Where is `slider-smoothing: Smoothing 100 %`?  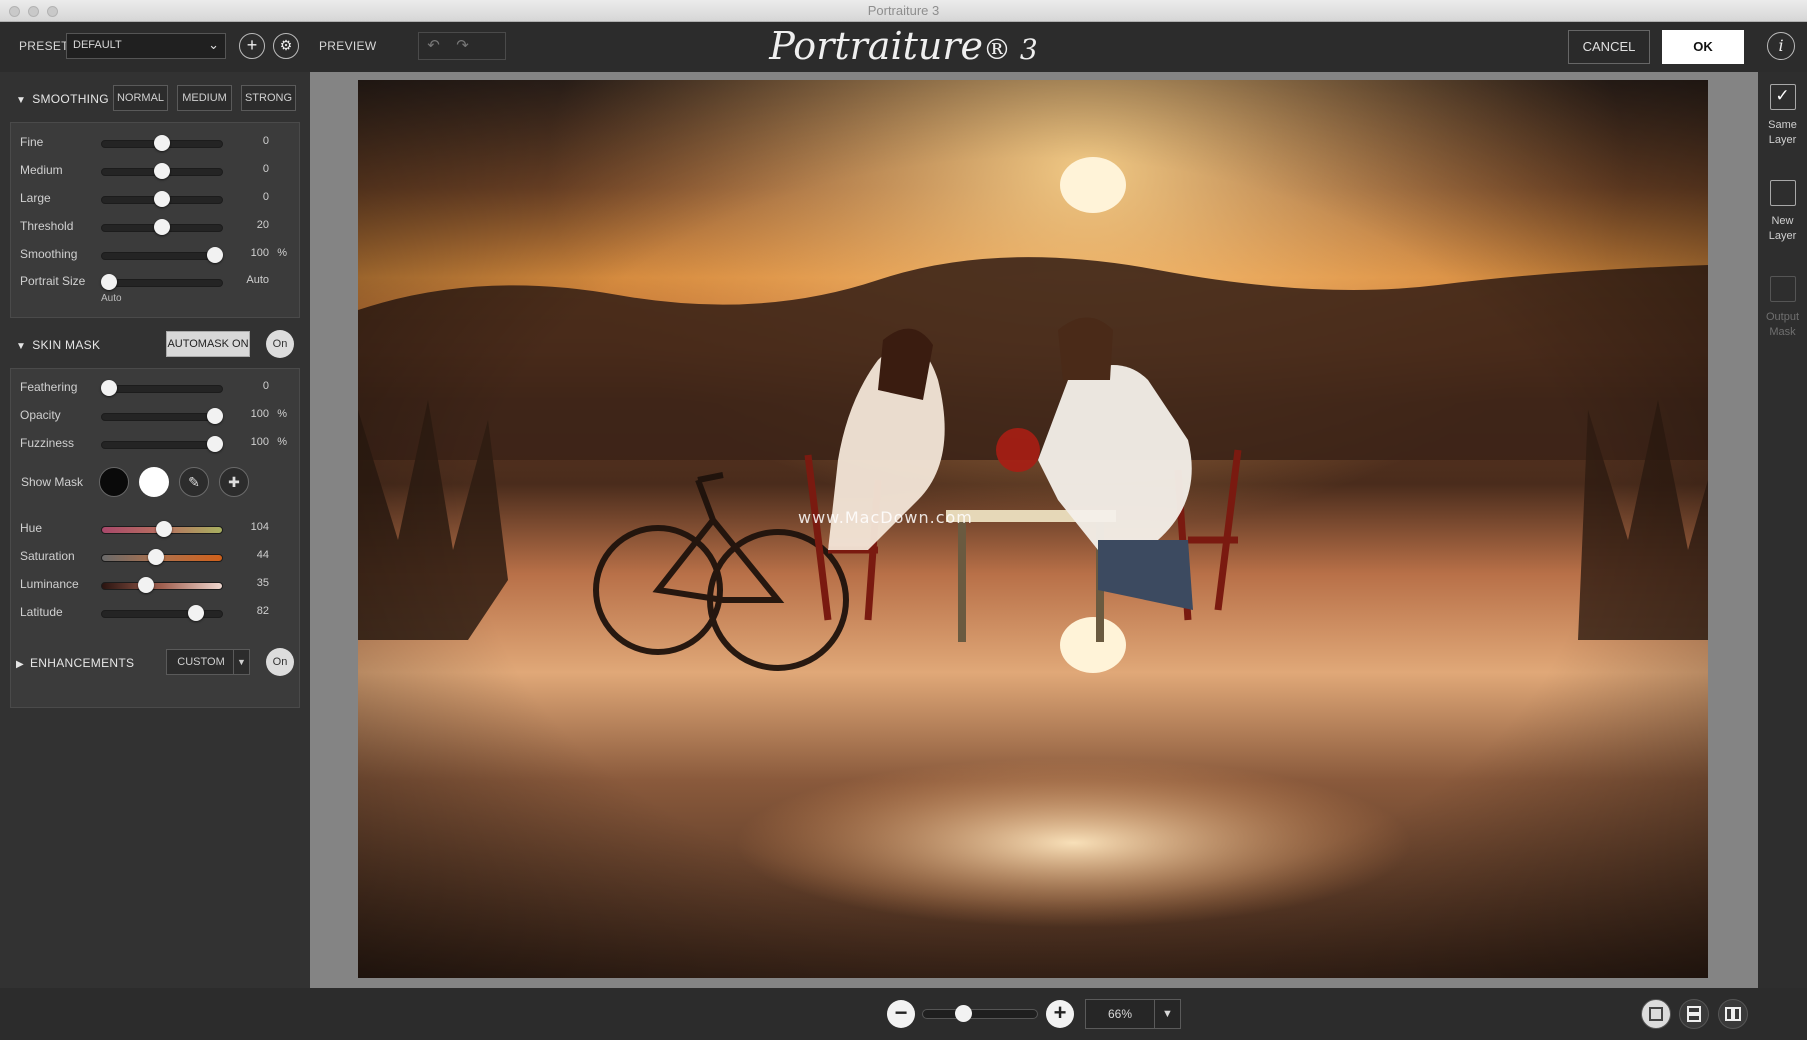 slider-smoothing: Smoothing 100 % is located at coordinates (156, 255).